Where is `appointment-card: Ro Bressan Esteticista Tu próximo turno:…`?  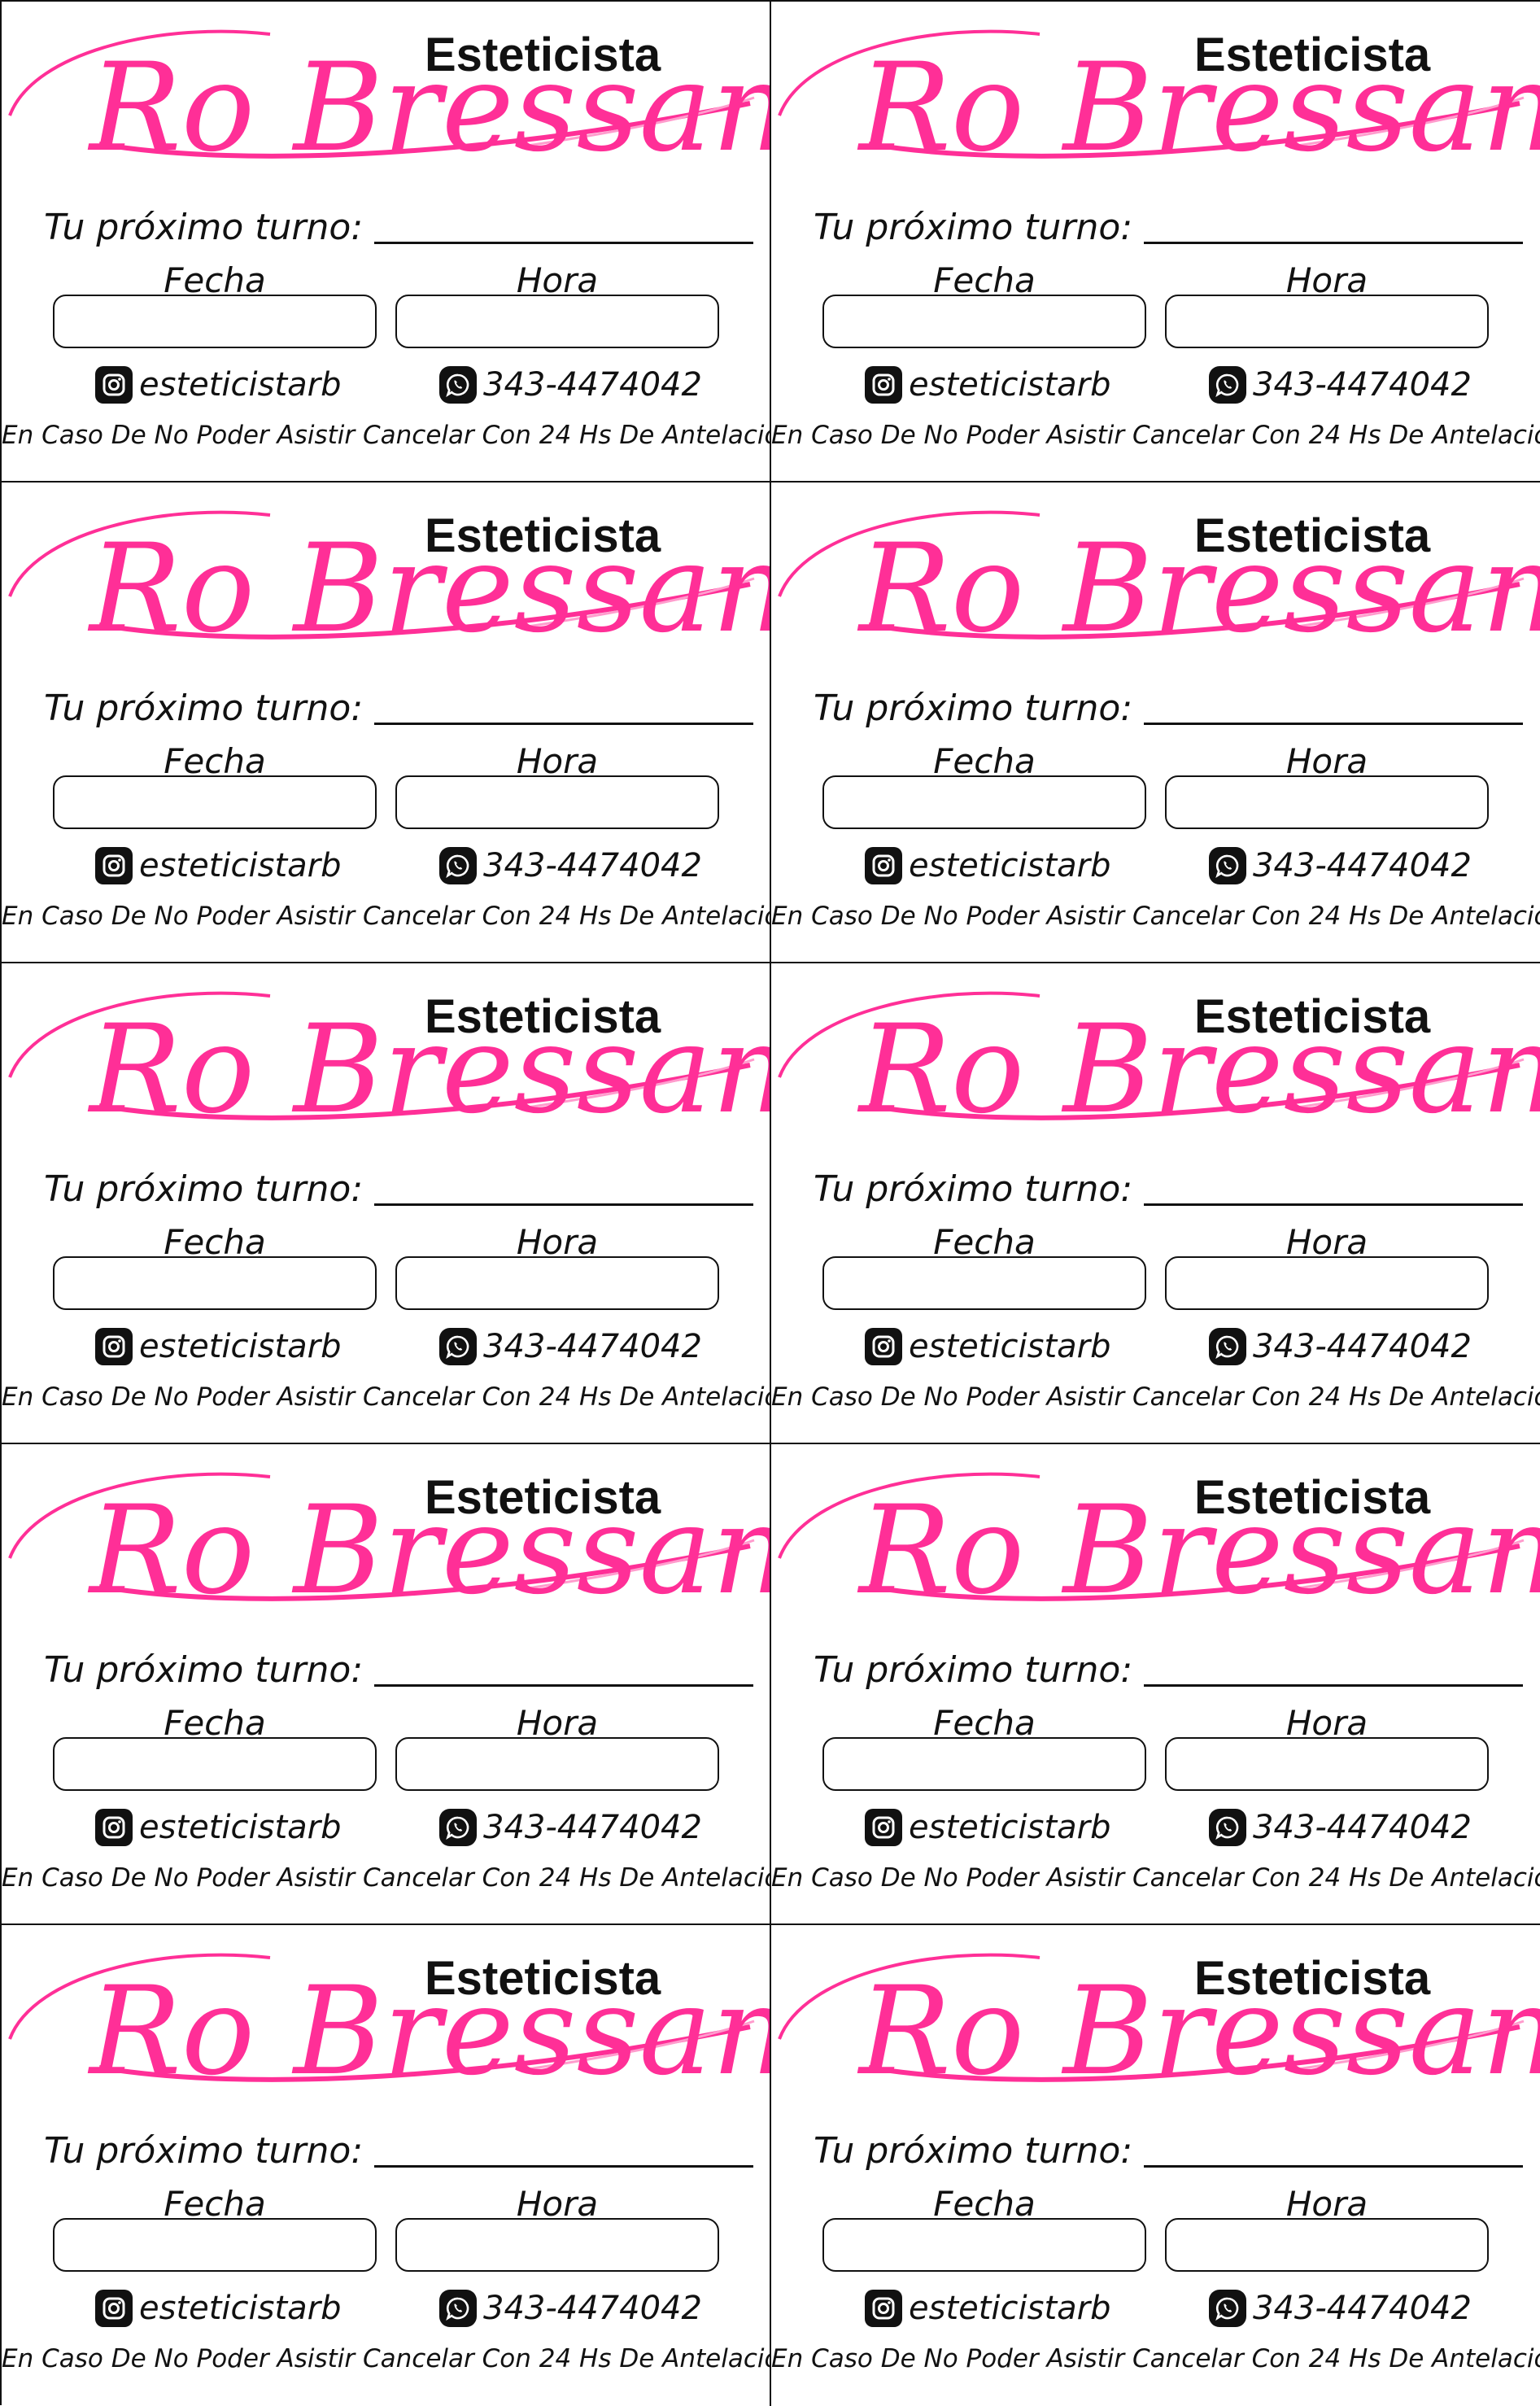 appointment-card: Ro Bressan Esteticista Tu próximo turno:… is located at coordinates (1155, 1684).